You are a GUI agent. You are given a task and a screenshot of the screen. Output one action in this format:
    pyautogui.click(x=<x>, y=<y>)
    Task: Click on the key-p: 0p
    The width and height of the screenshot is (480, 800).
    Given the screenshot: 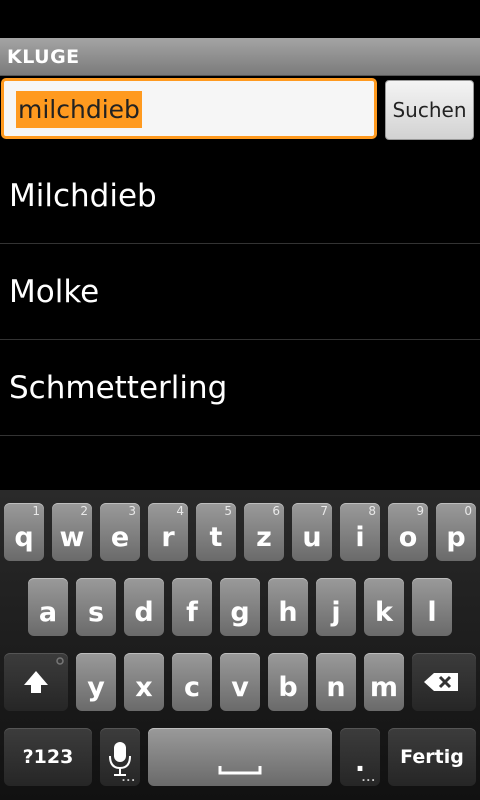 What is the action you would take?
    pyautogui.click(x=456, y=532)
    